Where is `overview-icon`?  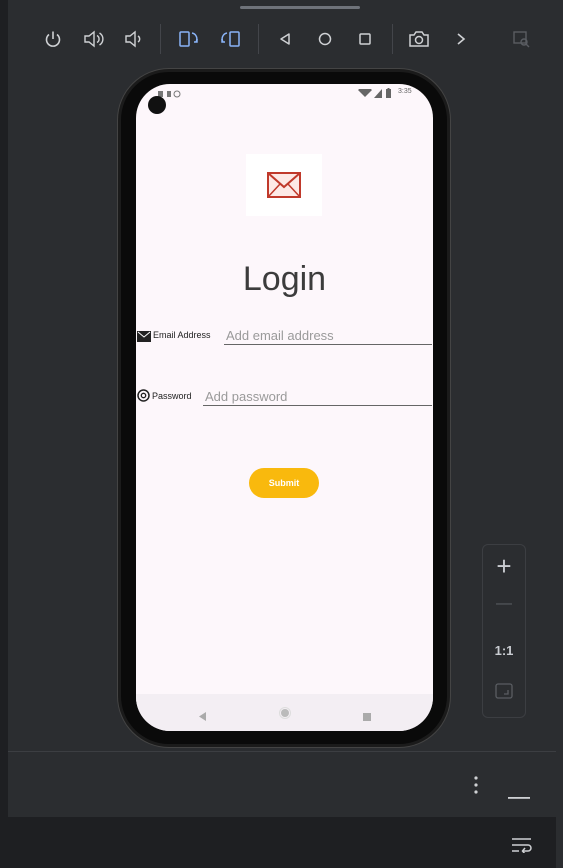
overview-icon is located at coordinates (365, 39).